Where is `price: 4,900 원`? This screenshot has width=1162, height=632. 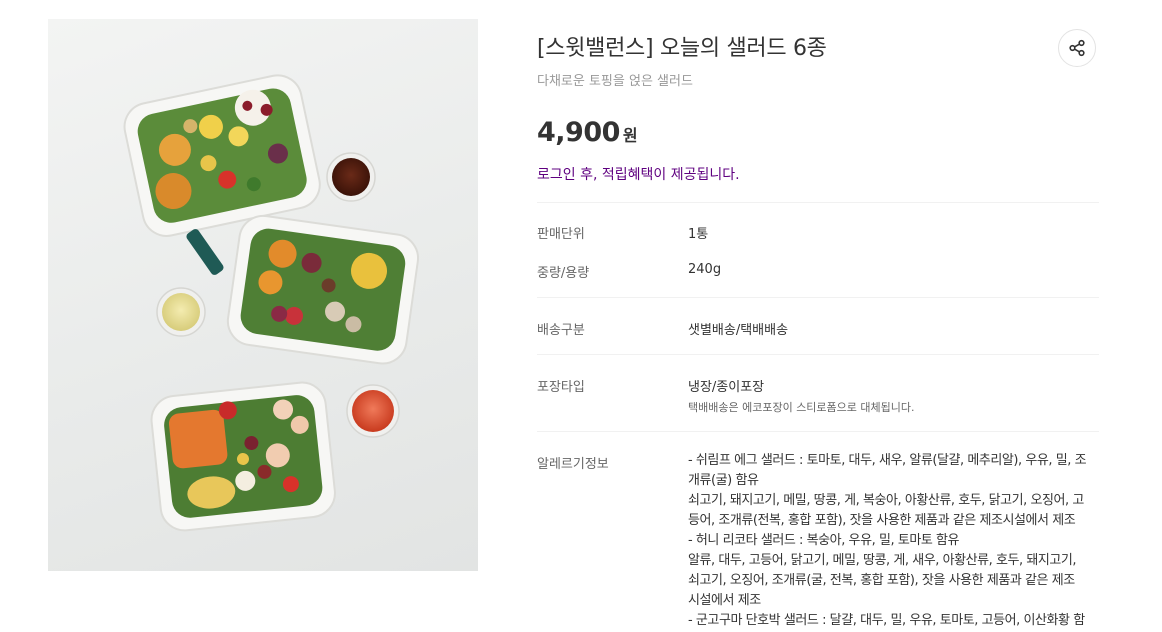
price: 4,900 원 is located at coordinates (587, 132).